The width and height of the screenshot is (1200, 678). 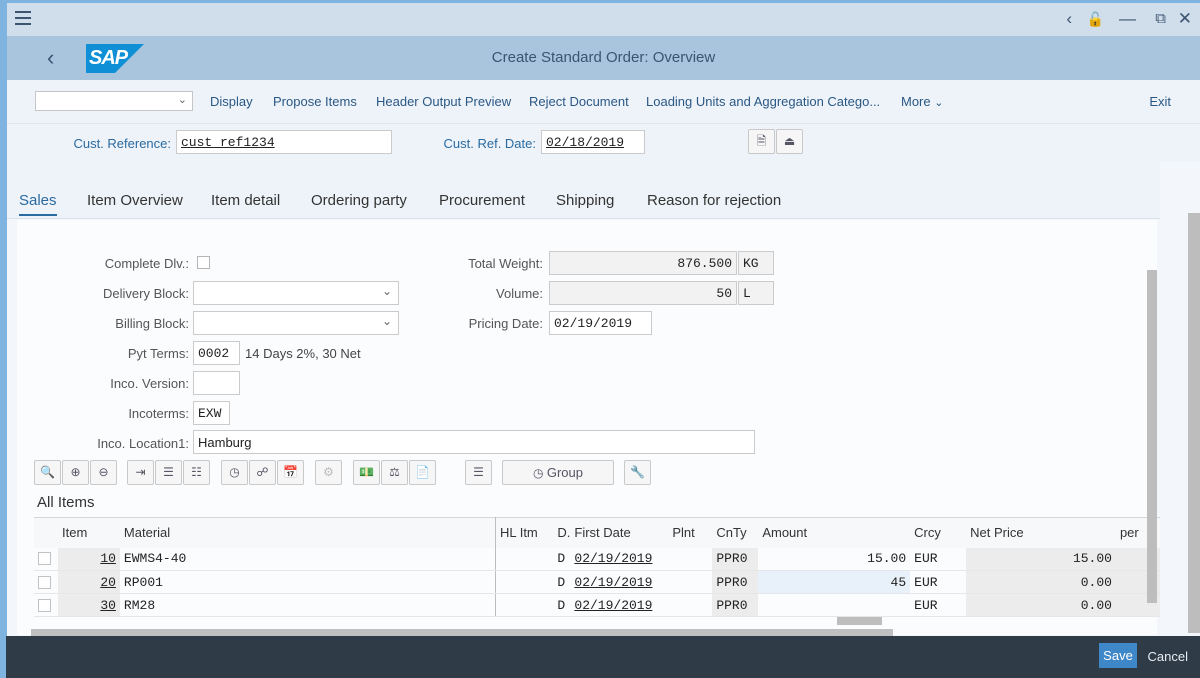 I want to click on cnty-cell: PPR0, so click(x=735, y=559).